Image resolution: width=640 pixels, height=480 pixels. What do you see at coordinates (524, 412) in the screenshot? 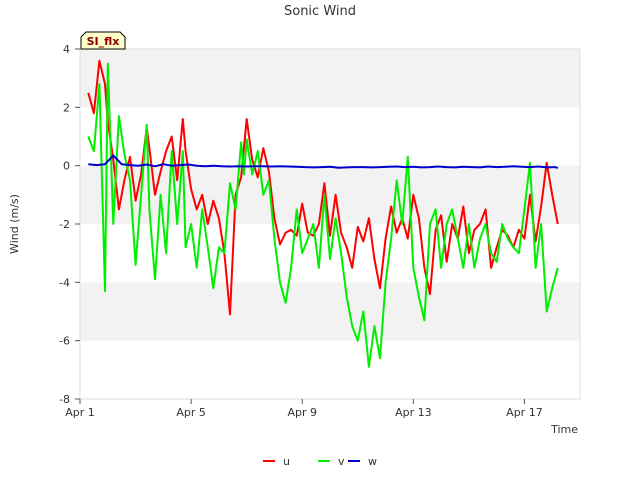
I see `x-tick-label: Apr 17` at bounding box center [524, 412].